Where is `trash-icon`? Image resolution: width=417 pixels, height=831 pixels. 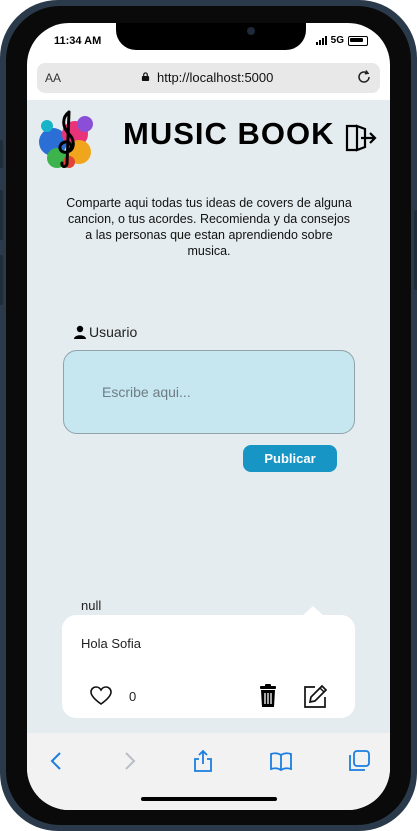 trash-icon is located at coordinates (268, 696).